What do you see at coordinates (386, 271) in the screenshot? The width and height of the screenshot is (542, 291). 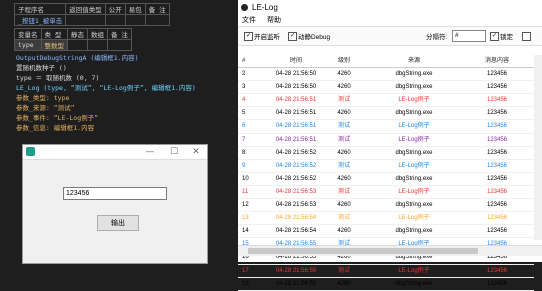 I see `log-row: 17 04-28 21:56:55 测试 LE-Log例子 123456` at bounding box center [386, 271].